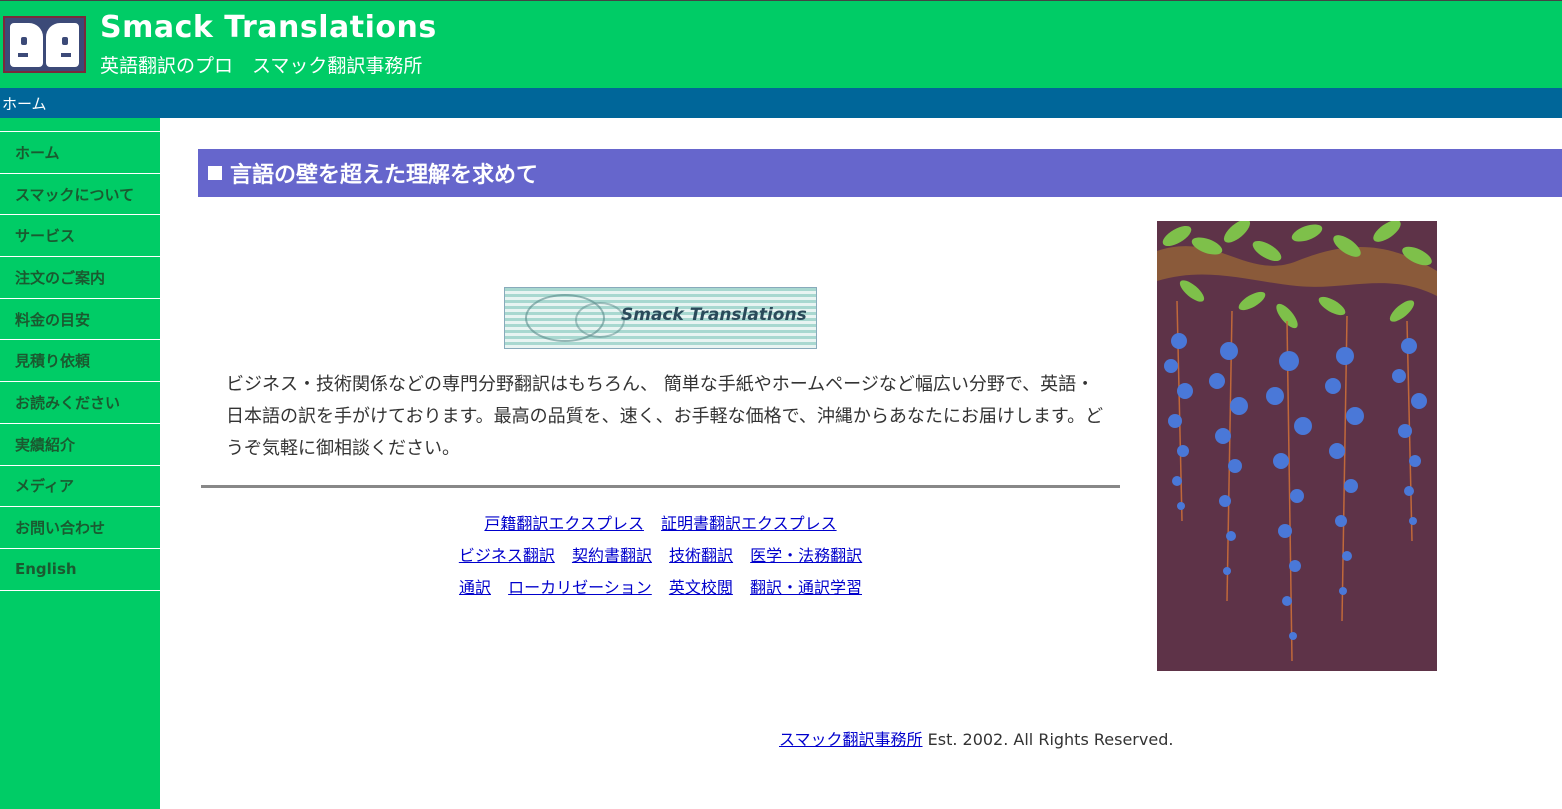 This screenshot has height=809, width=1562. Describe the element at coordinates (660, 528) in the screenshot. I see `link-row: 戸籍翻訳エクスプレス 証明書翻訳エクスプレス` at that location.